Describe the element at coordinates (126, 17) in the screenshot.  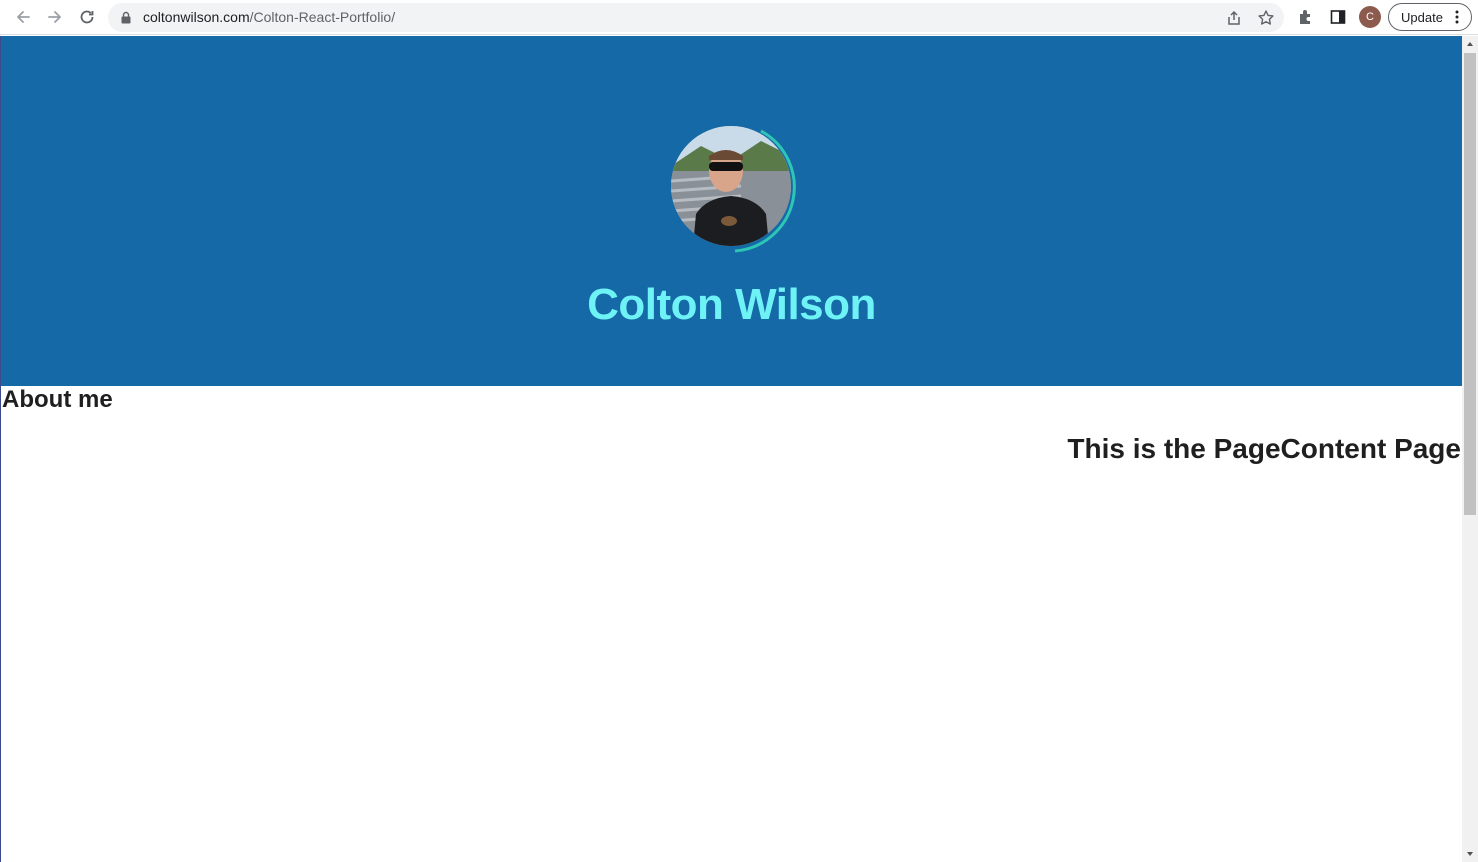
I see `lock-icon` at that location.